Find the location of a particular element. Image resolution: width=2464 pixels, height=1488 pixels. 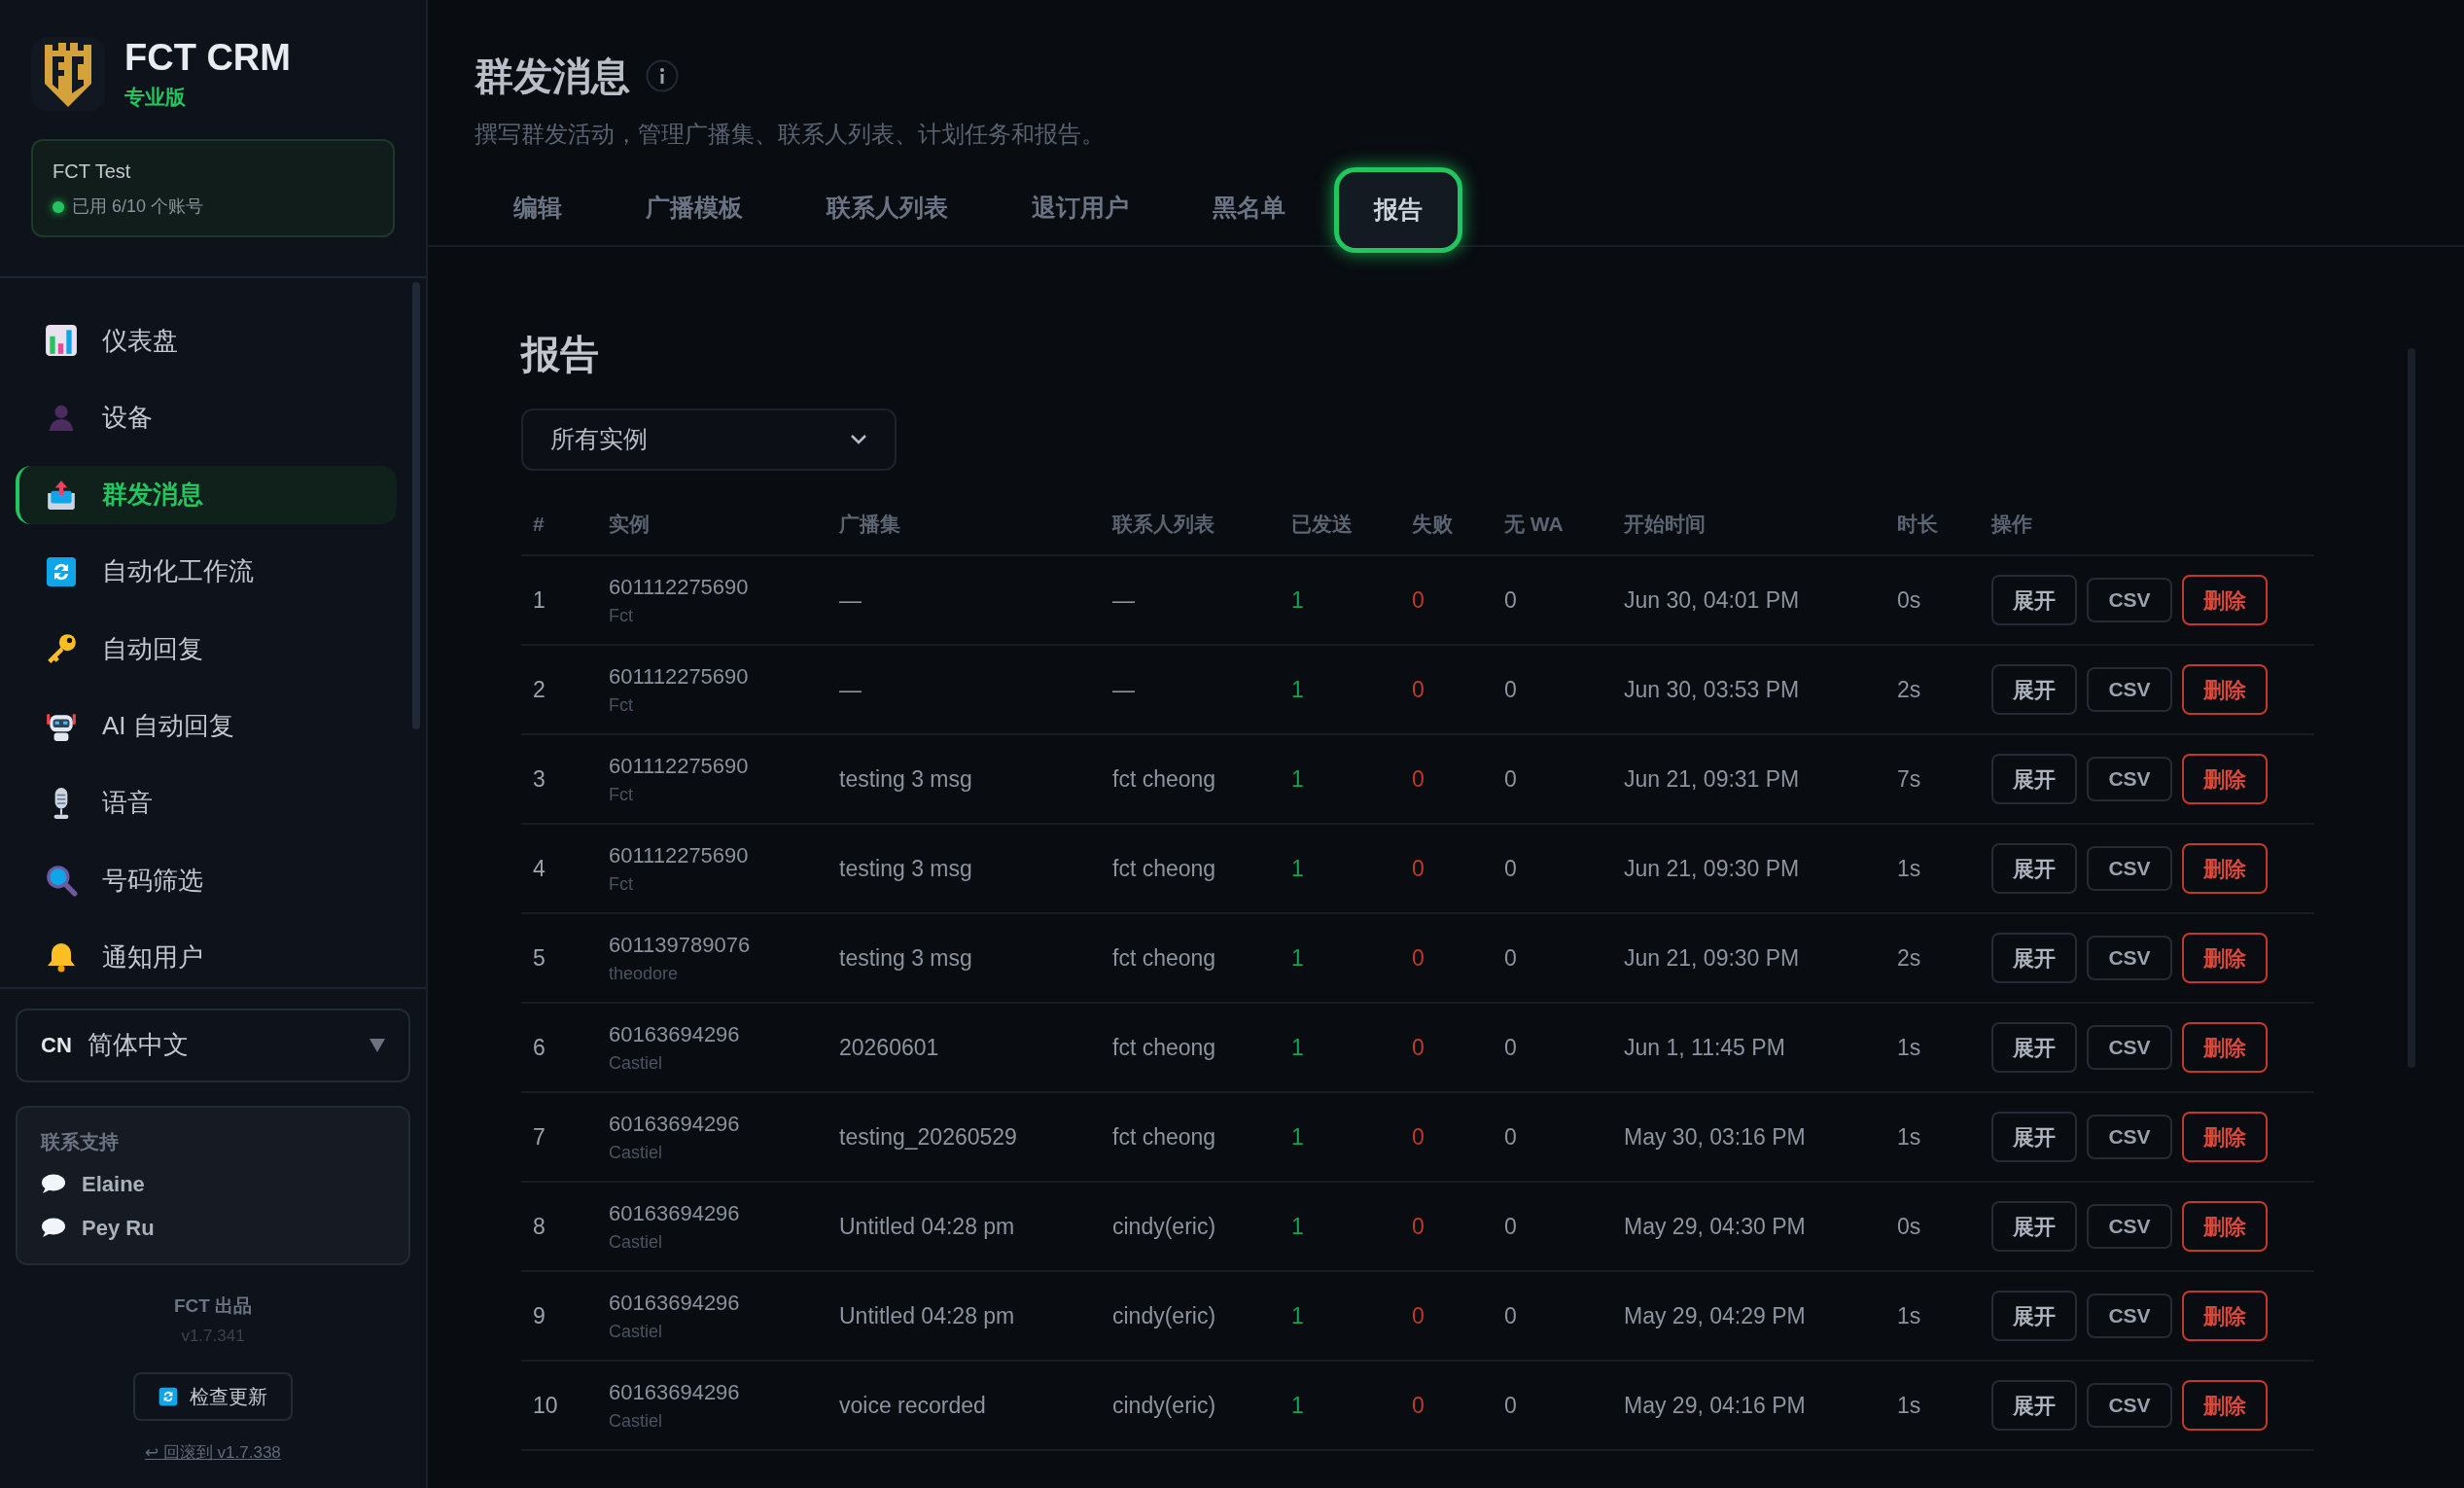

instance-name: Castiel is located at coordinates (636, 1064).